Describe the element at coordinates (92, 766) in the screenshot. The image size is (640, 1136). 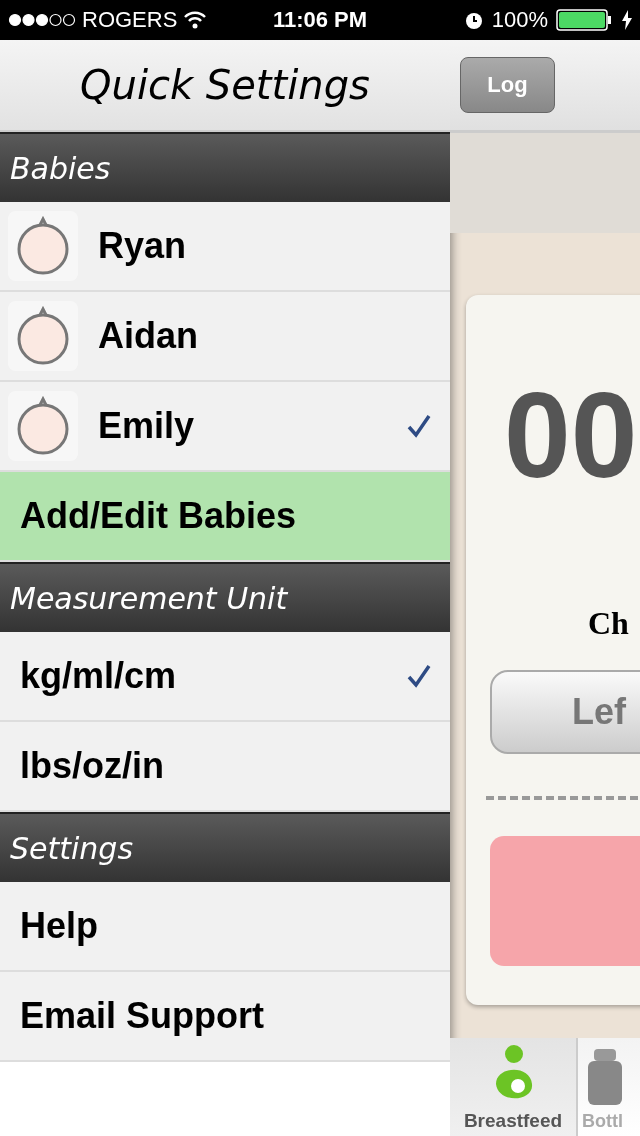
I see `row-label: lbs/oz/in` at that location.